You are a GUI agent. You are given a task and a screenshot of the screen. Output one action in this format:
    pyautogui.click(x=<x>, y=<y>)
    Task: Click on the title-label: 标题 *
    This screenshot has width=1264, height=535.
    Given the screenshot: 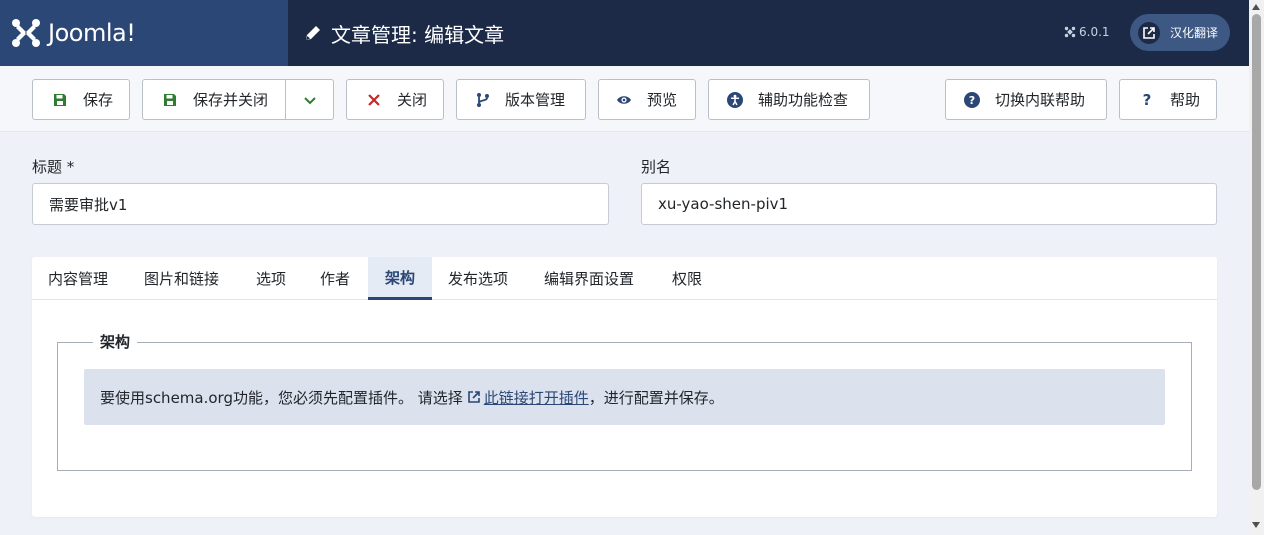 What is the action you would take?
    pyautogui.click(x=53, y=167)
    